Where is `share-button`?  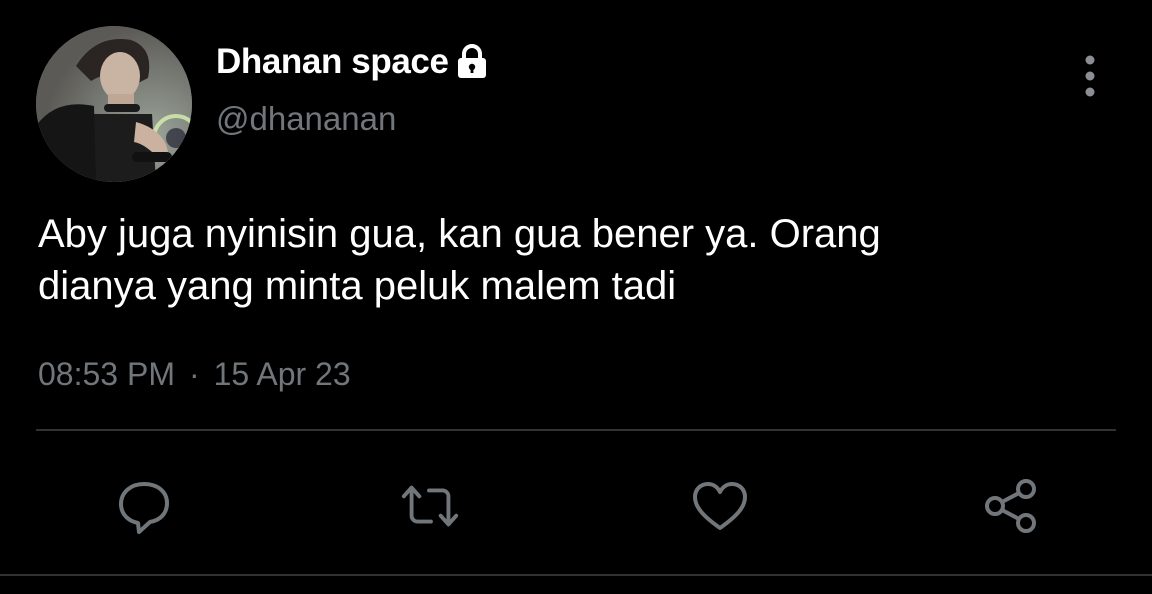 share-button is located at coordinates (1012, 506).